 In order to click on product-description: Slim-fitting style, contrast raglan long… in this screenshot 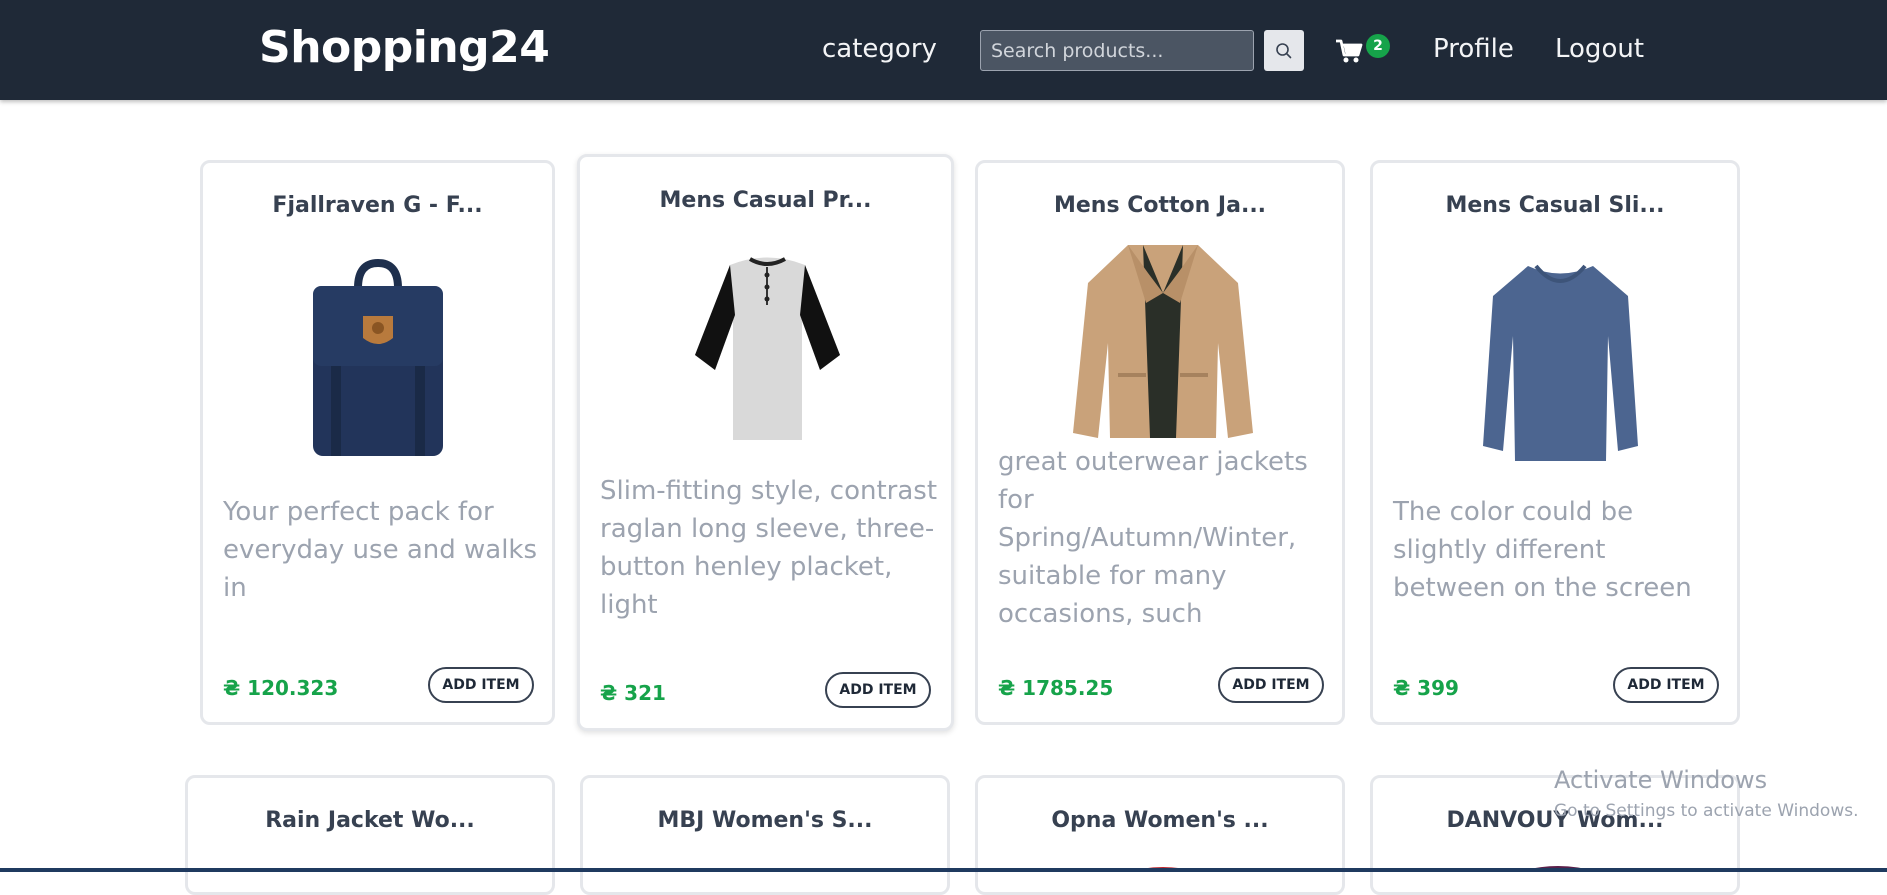, I will do `click(769, 548)`.